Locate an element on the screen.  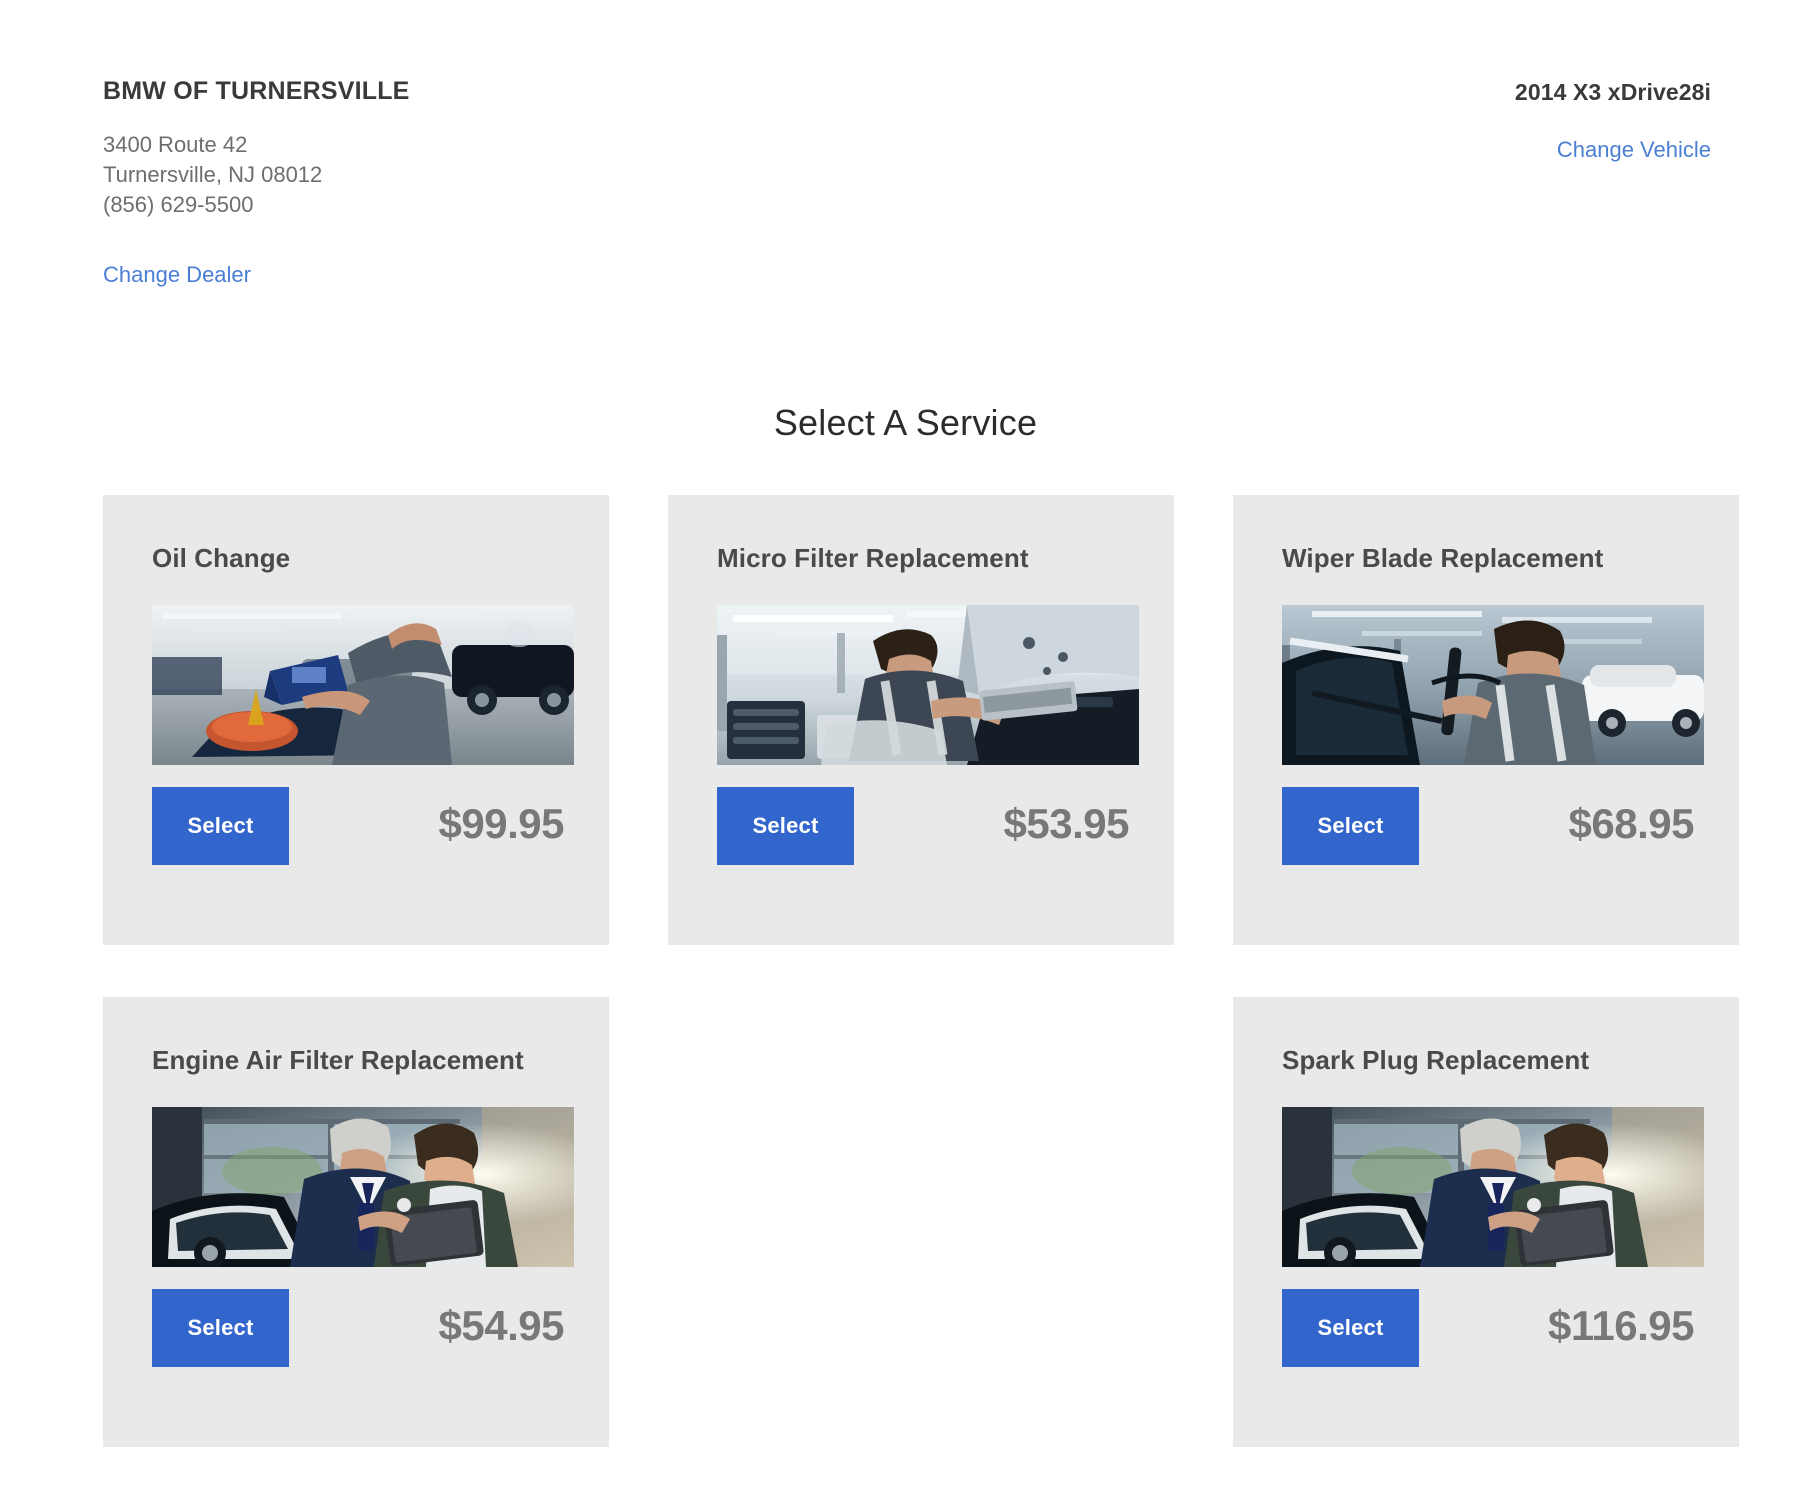
micro-filter-photo is located at coordinates (928, 685).